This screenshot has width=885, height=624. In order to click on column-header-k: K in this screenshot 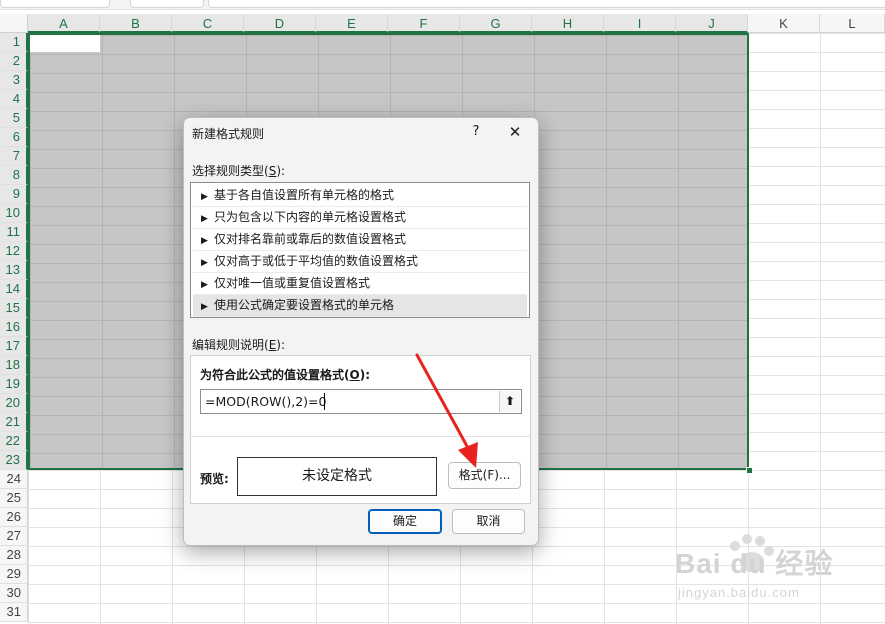, I will do `click(784, 23)`.